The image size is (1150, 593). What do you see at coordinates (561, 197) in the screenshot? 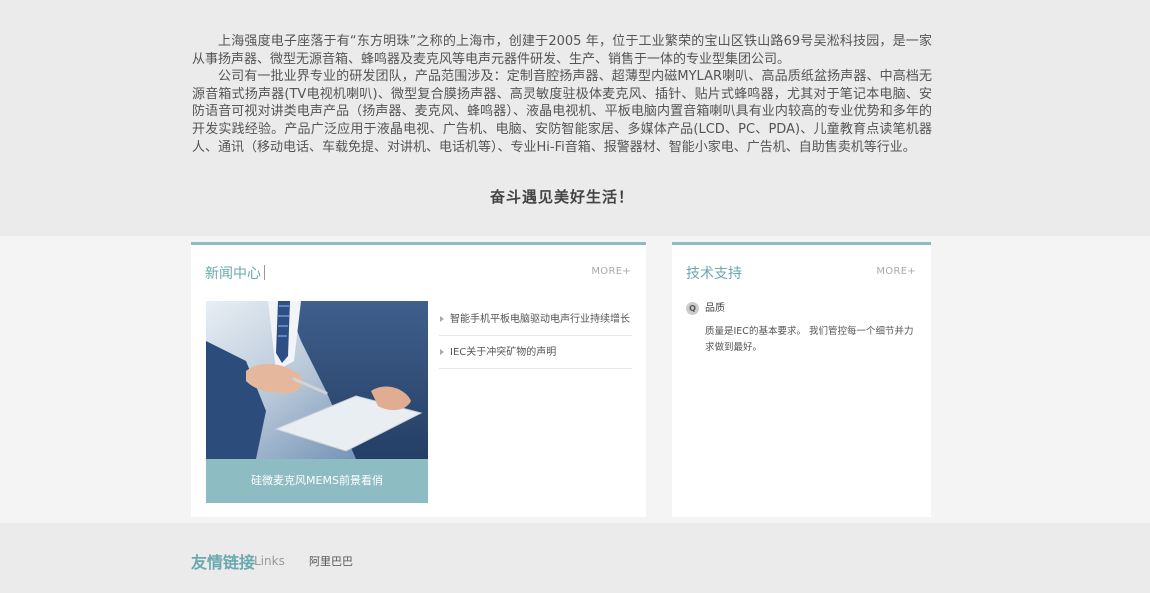
I see `company-slogan: 奋斗遇见美好生活！` at bounding box center [561, 197].